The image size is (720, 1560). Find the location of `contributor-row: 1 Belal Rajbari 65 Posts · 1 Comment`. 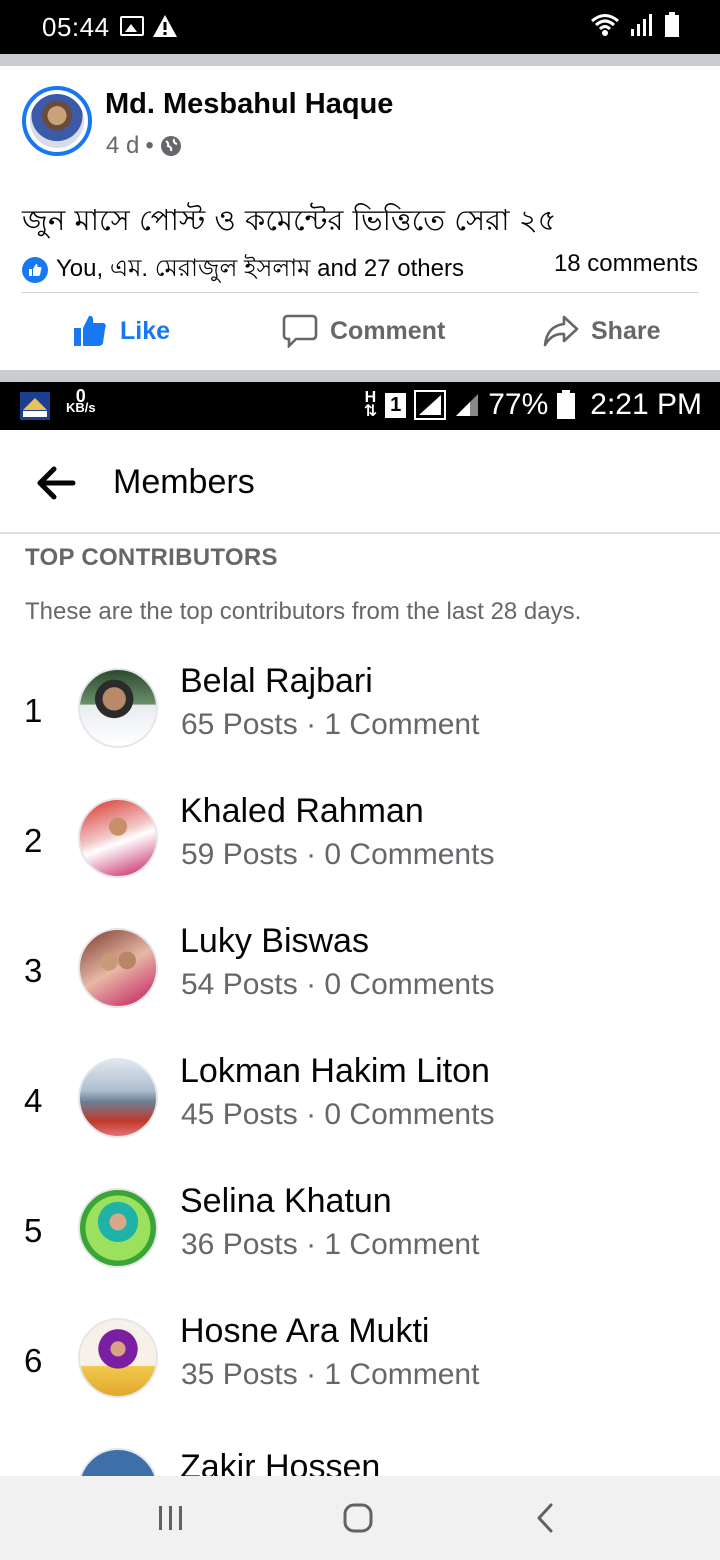

contributor-row: 1 Belal Rajbari 65 Posts · 1 Comment is located at coordinates (360, 730).